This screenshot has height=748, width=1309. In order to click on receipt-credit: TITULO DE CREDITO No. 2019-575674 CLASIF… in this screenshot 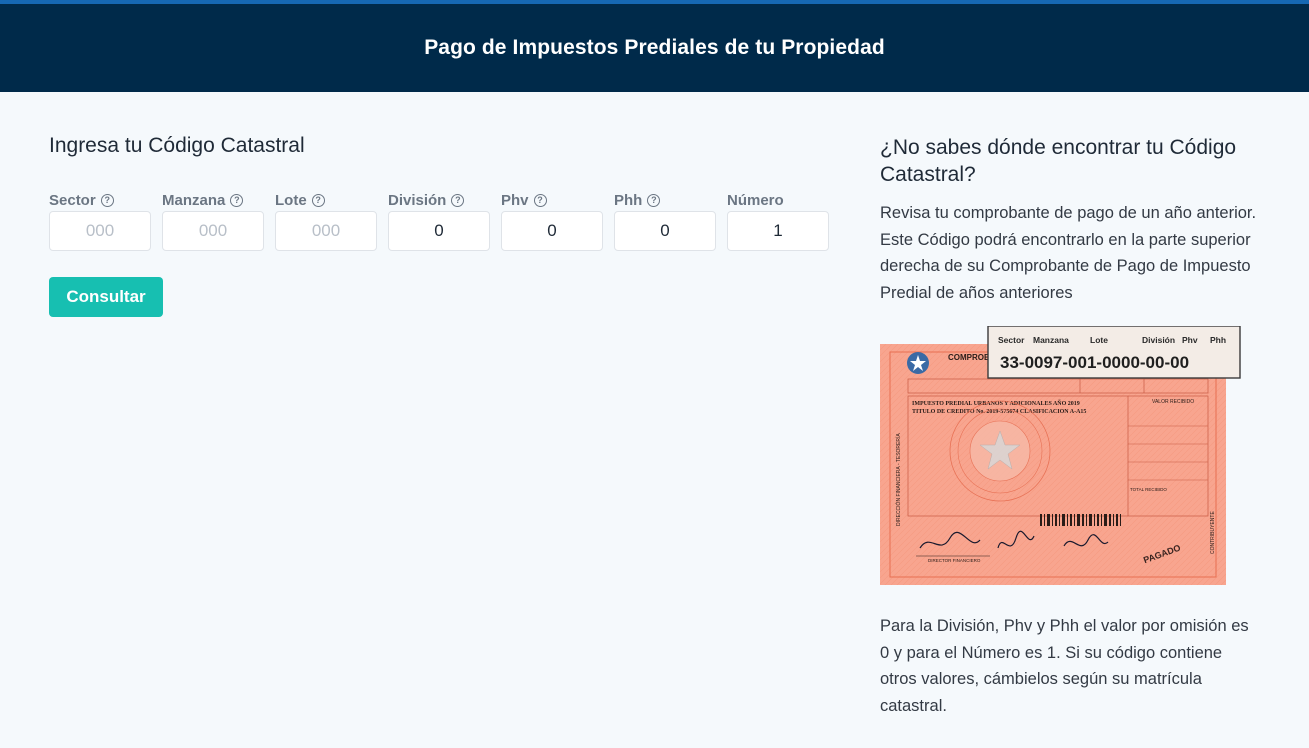, I will do `click(999, 412)`.